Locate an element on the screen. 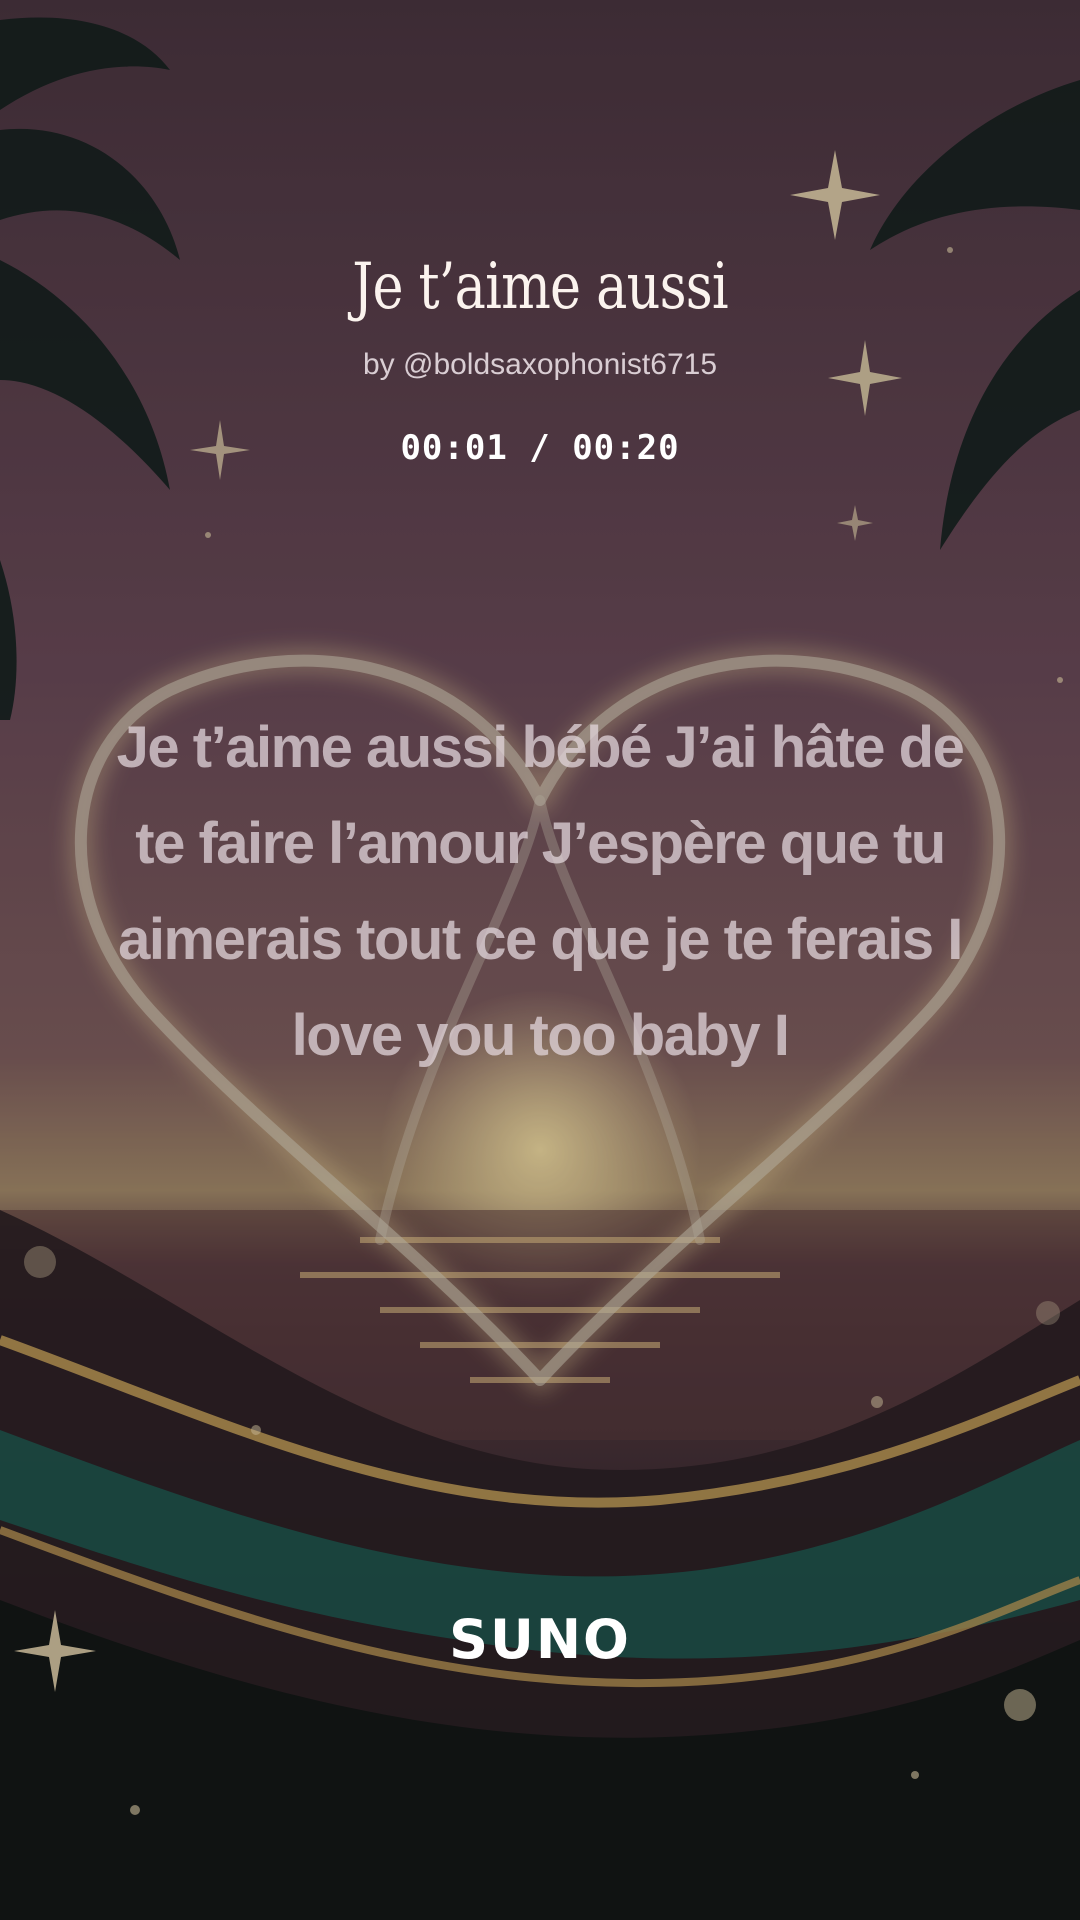  artist-handle: by @boldsaxophonist6715 is located at coordinates (540, 364).